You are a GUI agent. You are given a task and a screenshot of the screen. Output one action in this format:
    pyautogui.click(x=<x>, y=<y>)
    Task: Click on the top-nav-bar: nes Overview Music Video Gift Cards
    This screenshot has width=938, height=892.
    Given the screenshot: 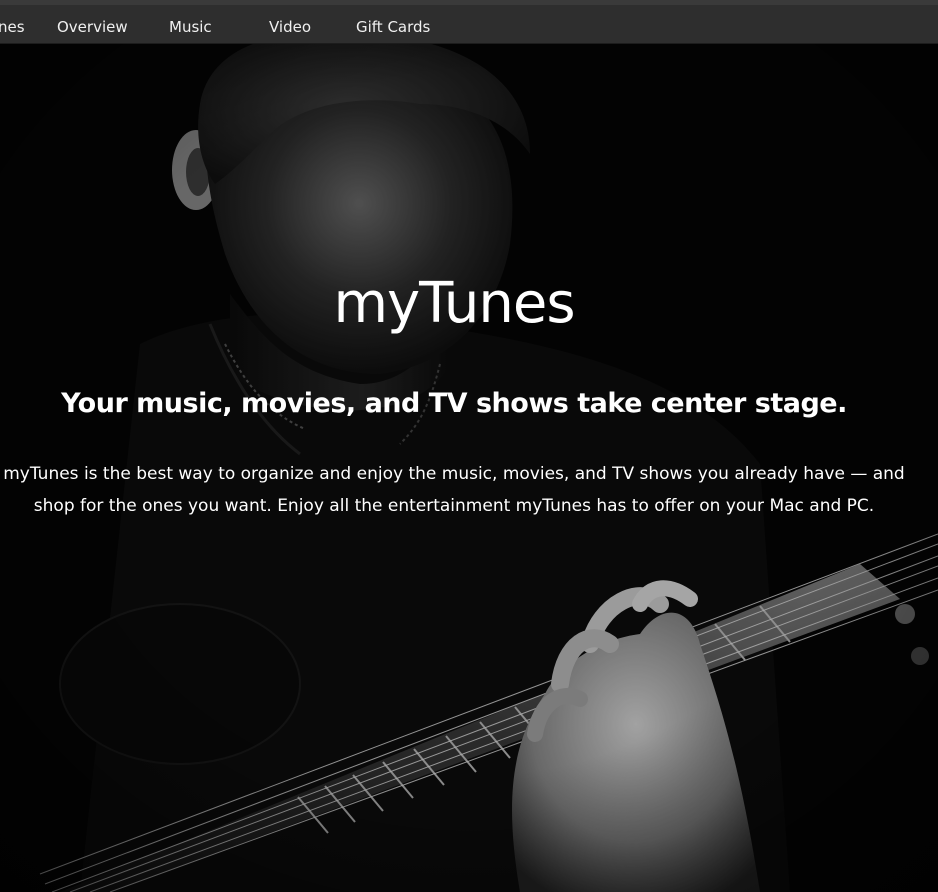 What is the action you would take?
    pyautogui.click(x=469, y=22)
    